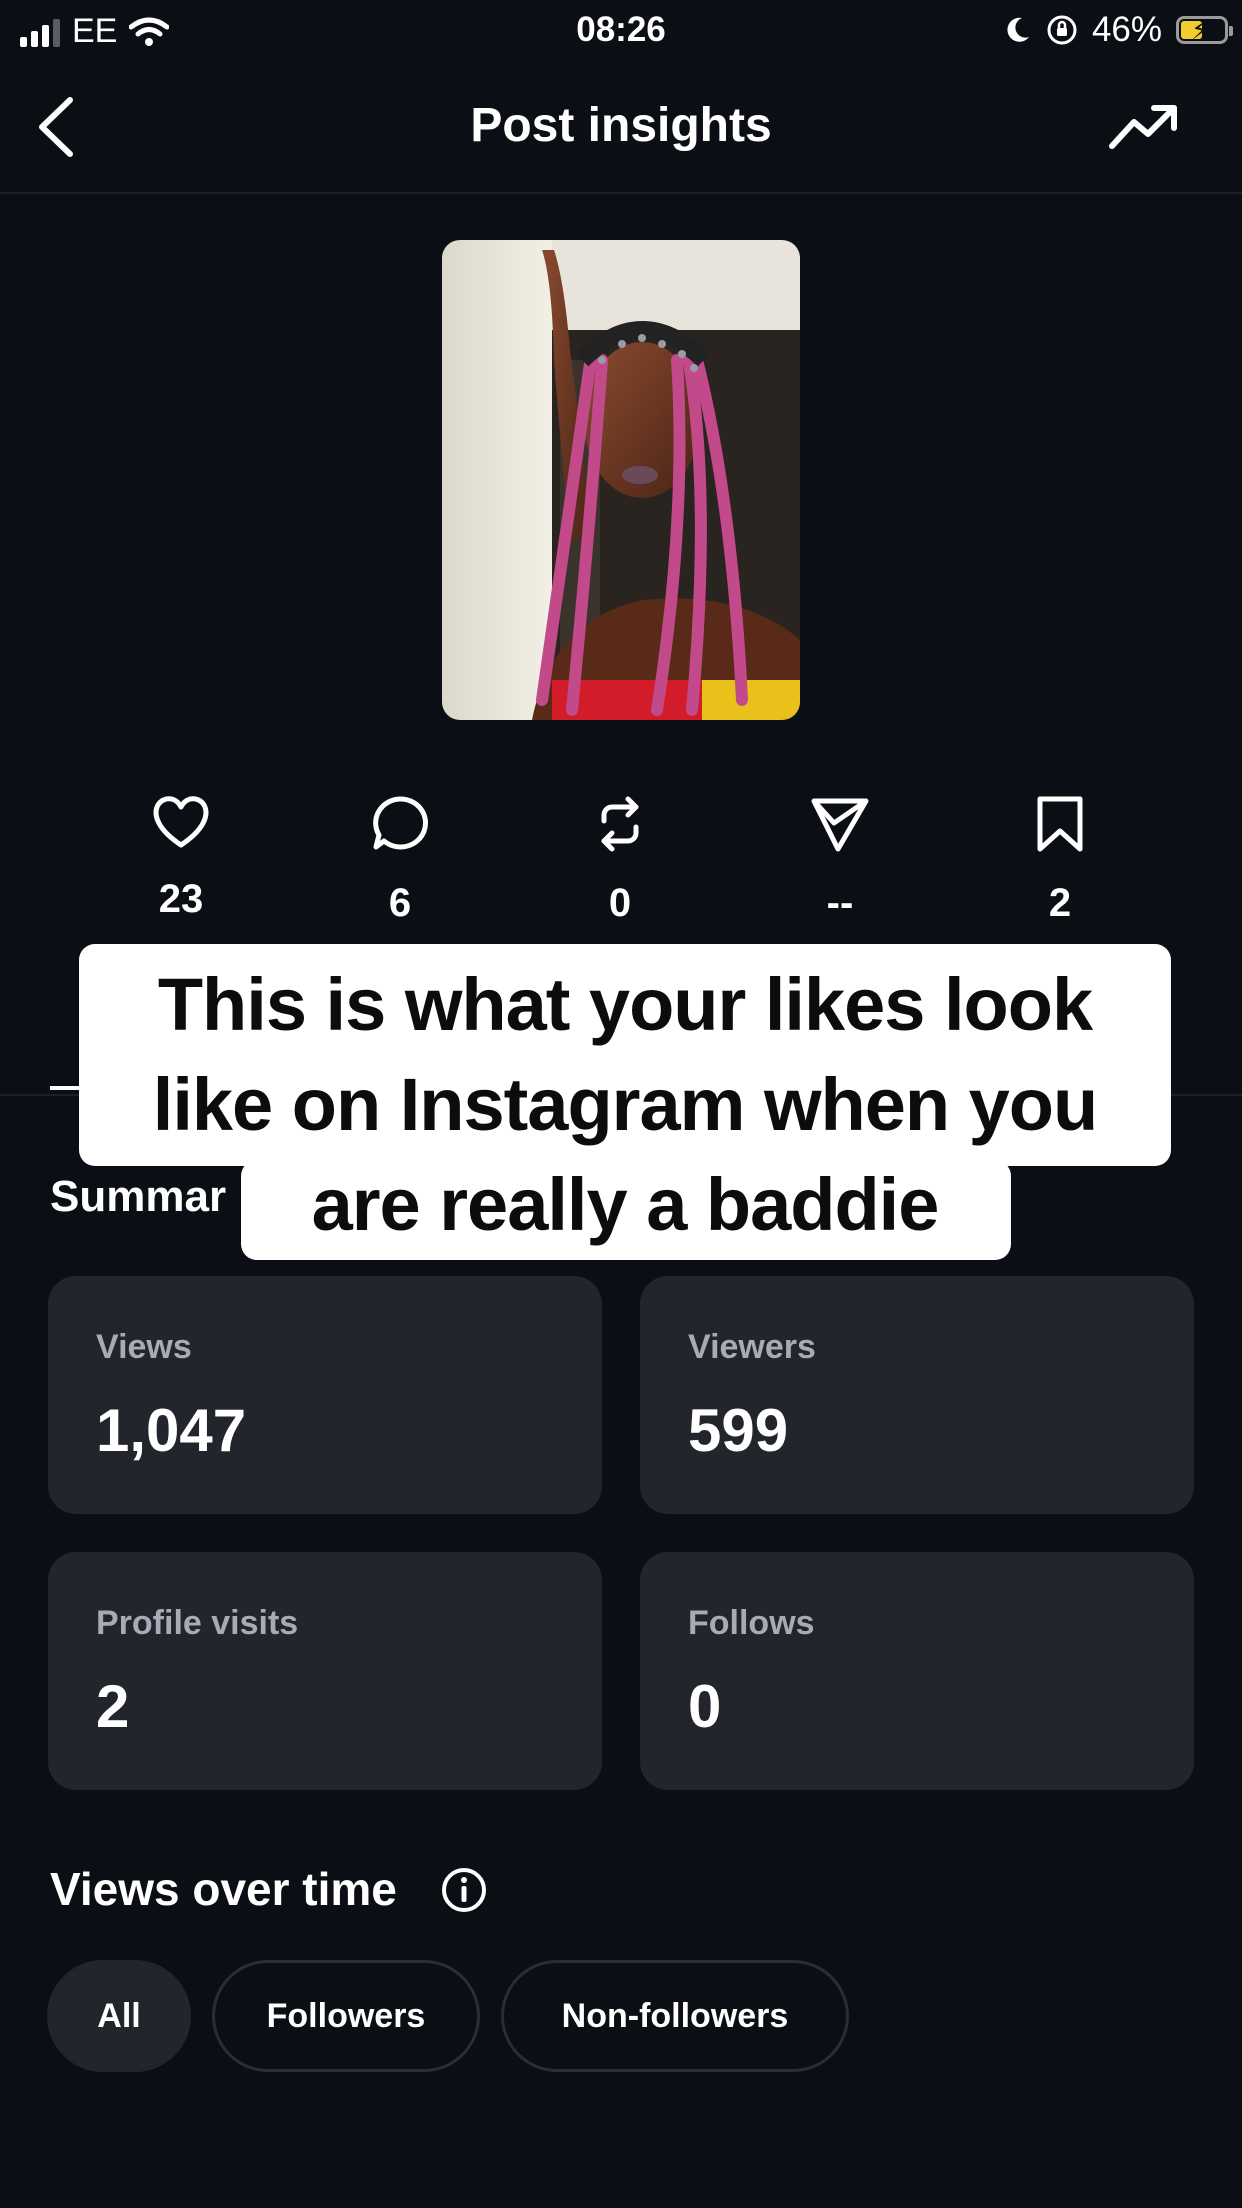 The height and width of the screenshot is (2208, 1242). I want to click on battery-percent: 46%, so click(1126, 29).